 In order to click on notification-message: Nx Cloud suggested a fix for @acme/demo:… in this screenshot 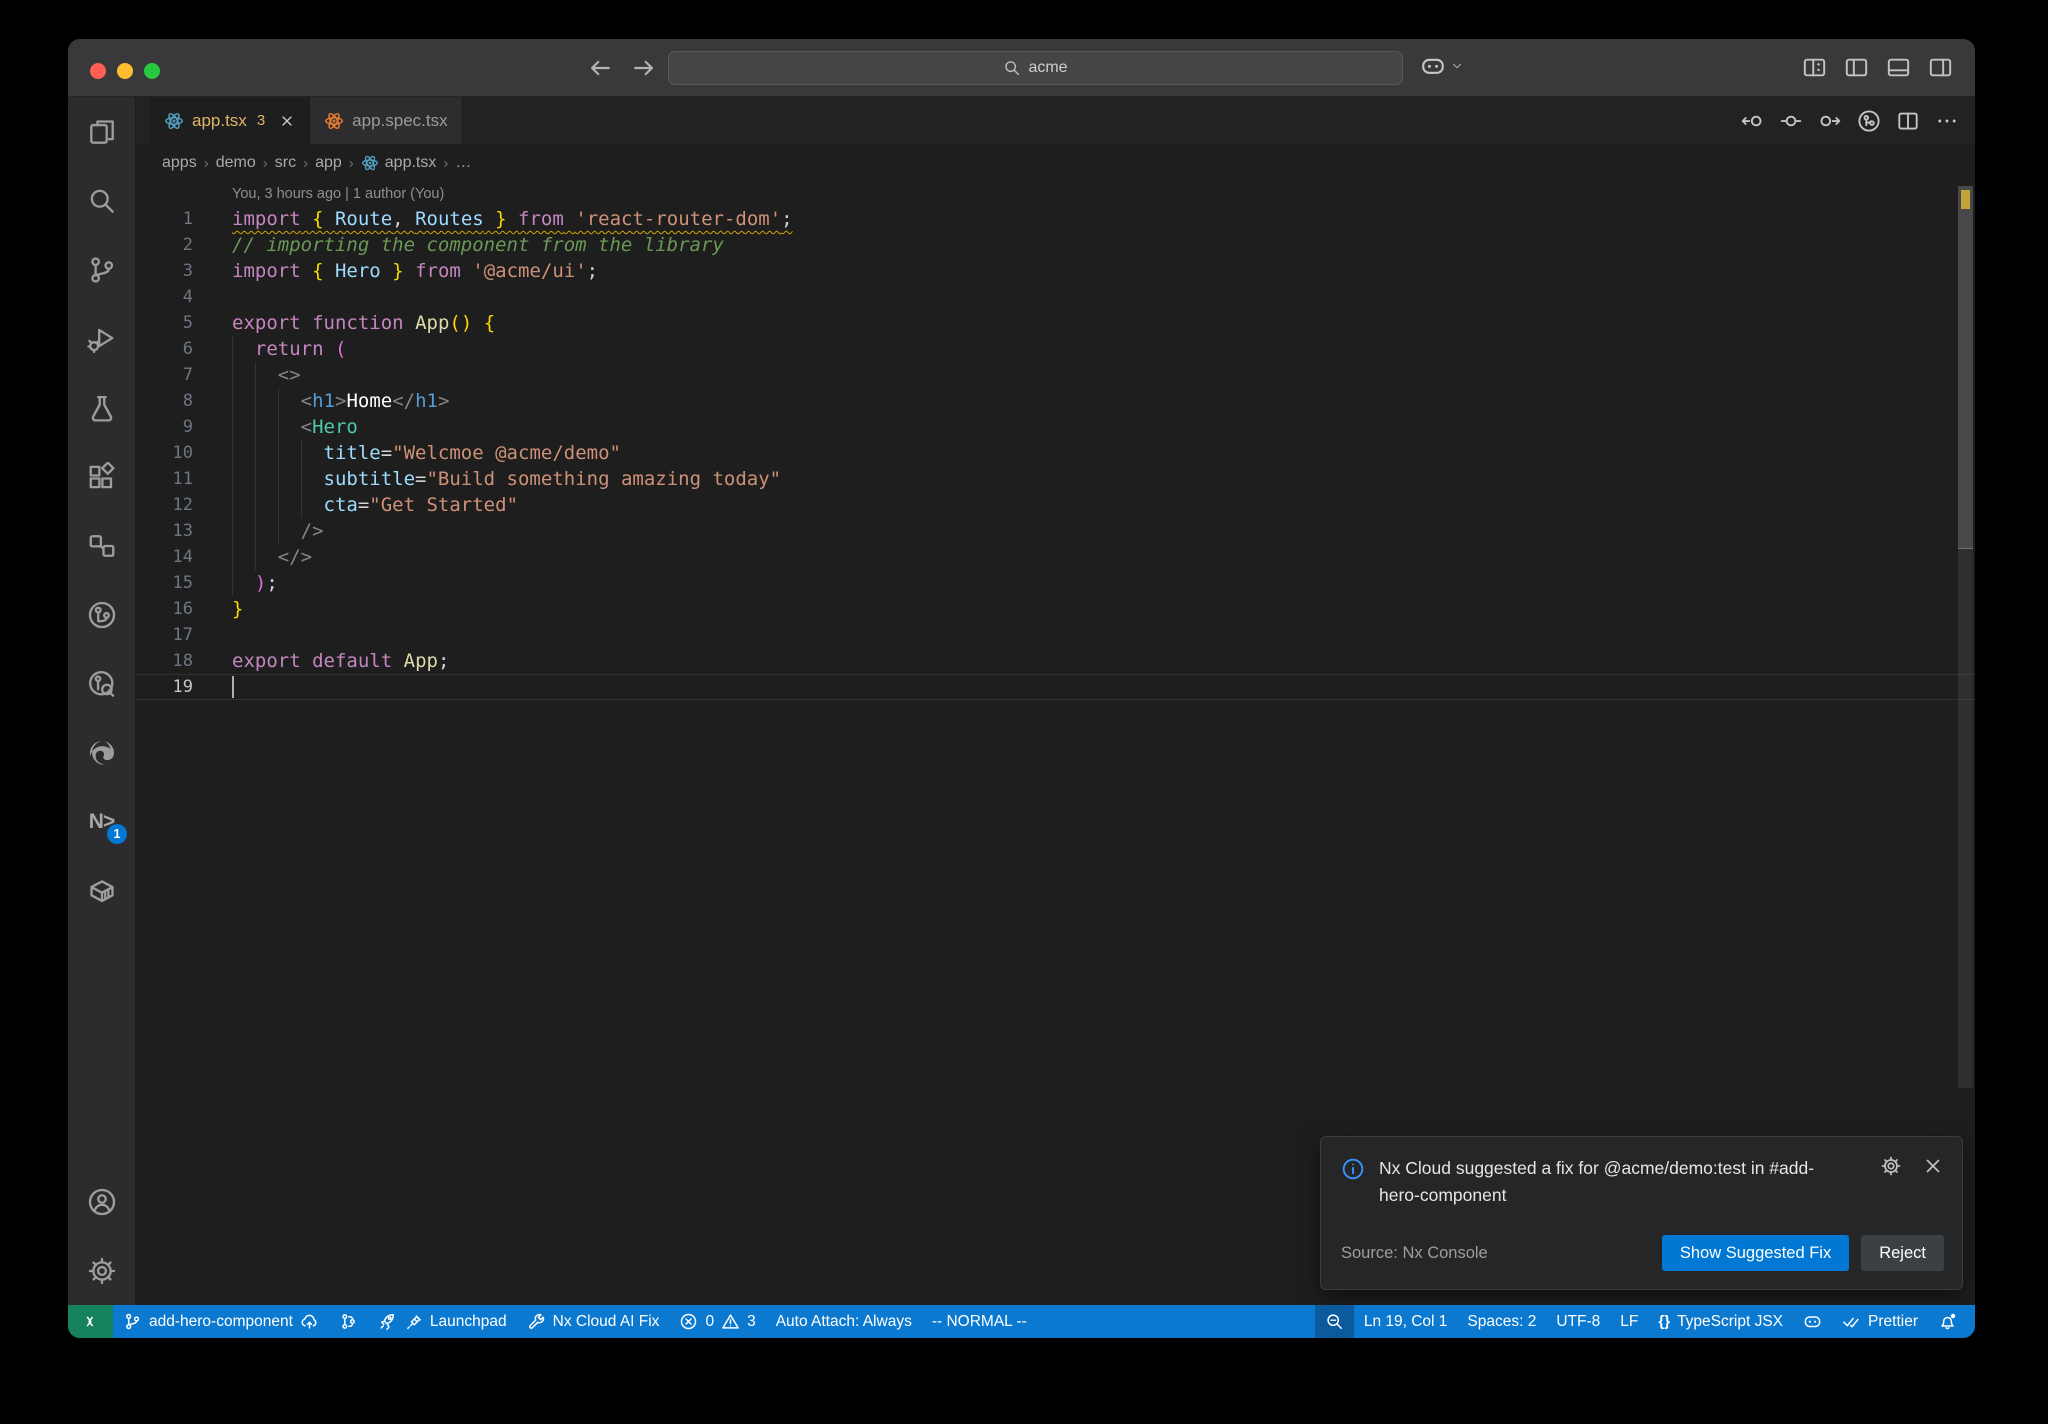, I will do `click(1597, 1181)`.